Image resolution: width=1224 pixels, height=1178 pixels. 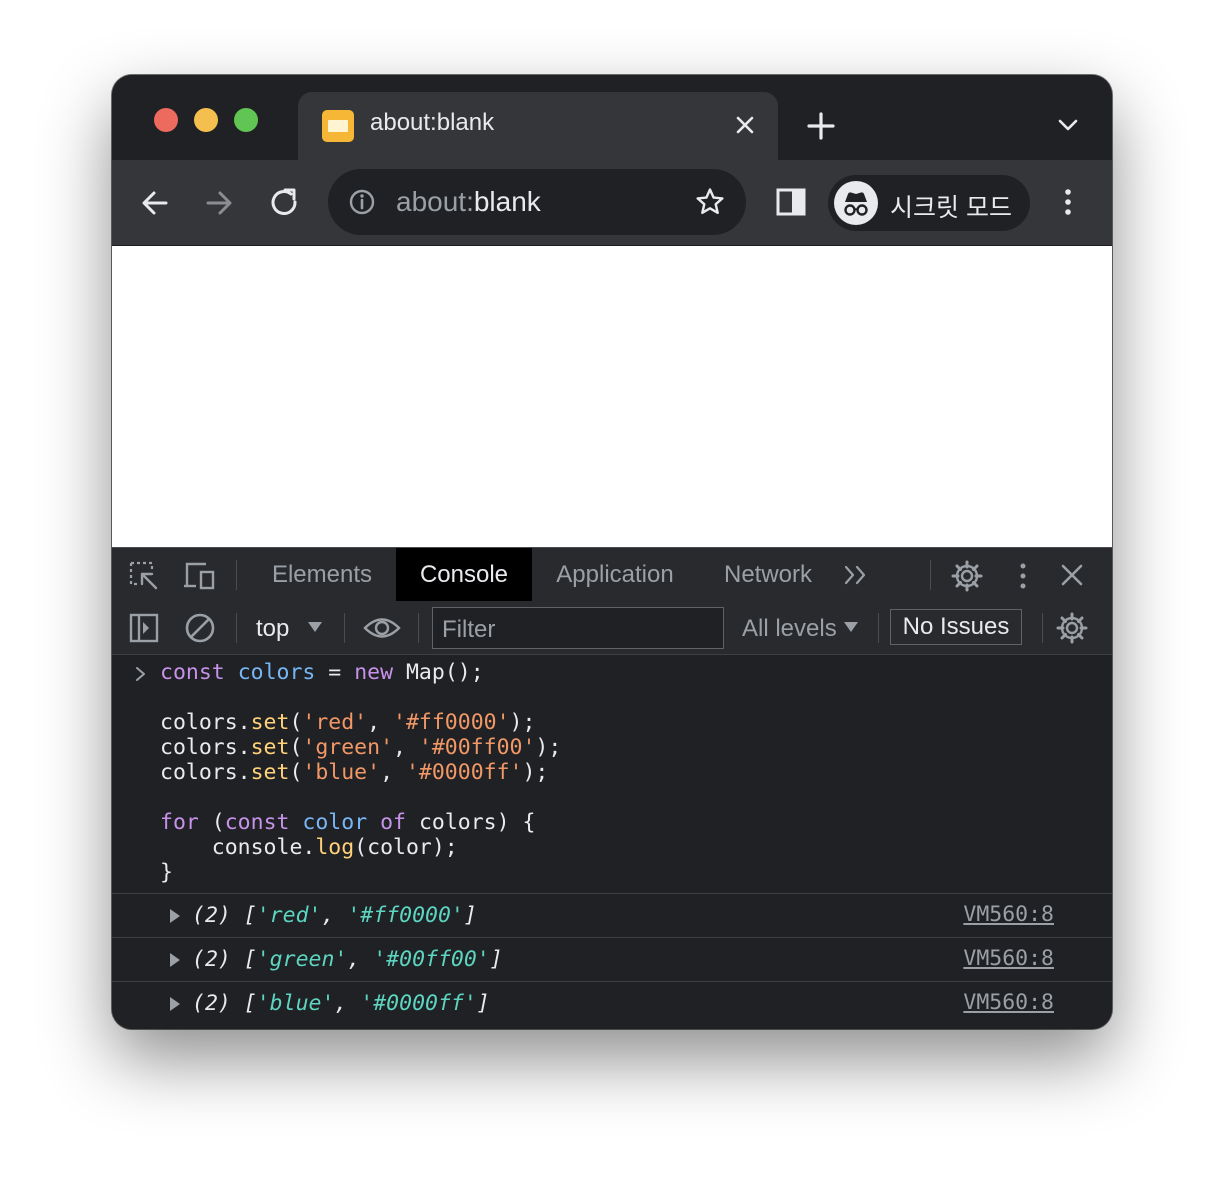 What do you see at coordinates (851, 627) in the screenshot?
I see `levels-dropdown-icon` at bounding box center [851, 627].